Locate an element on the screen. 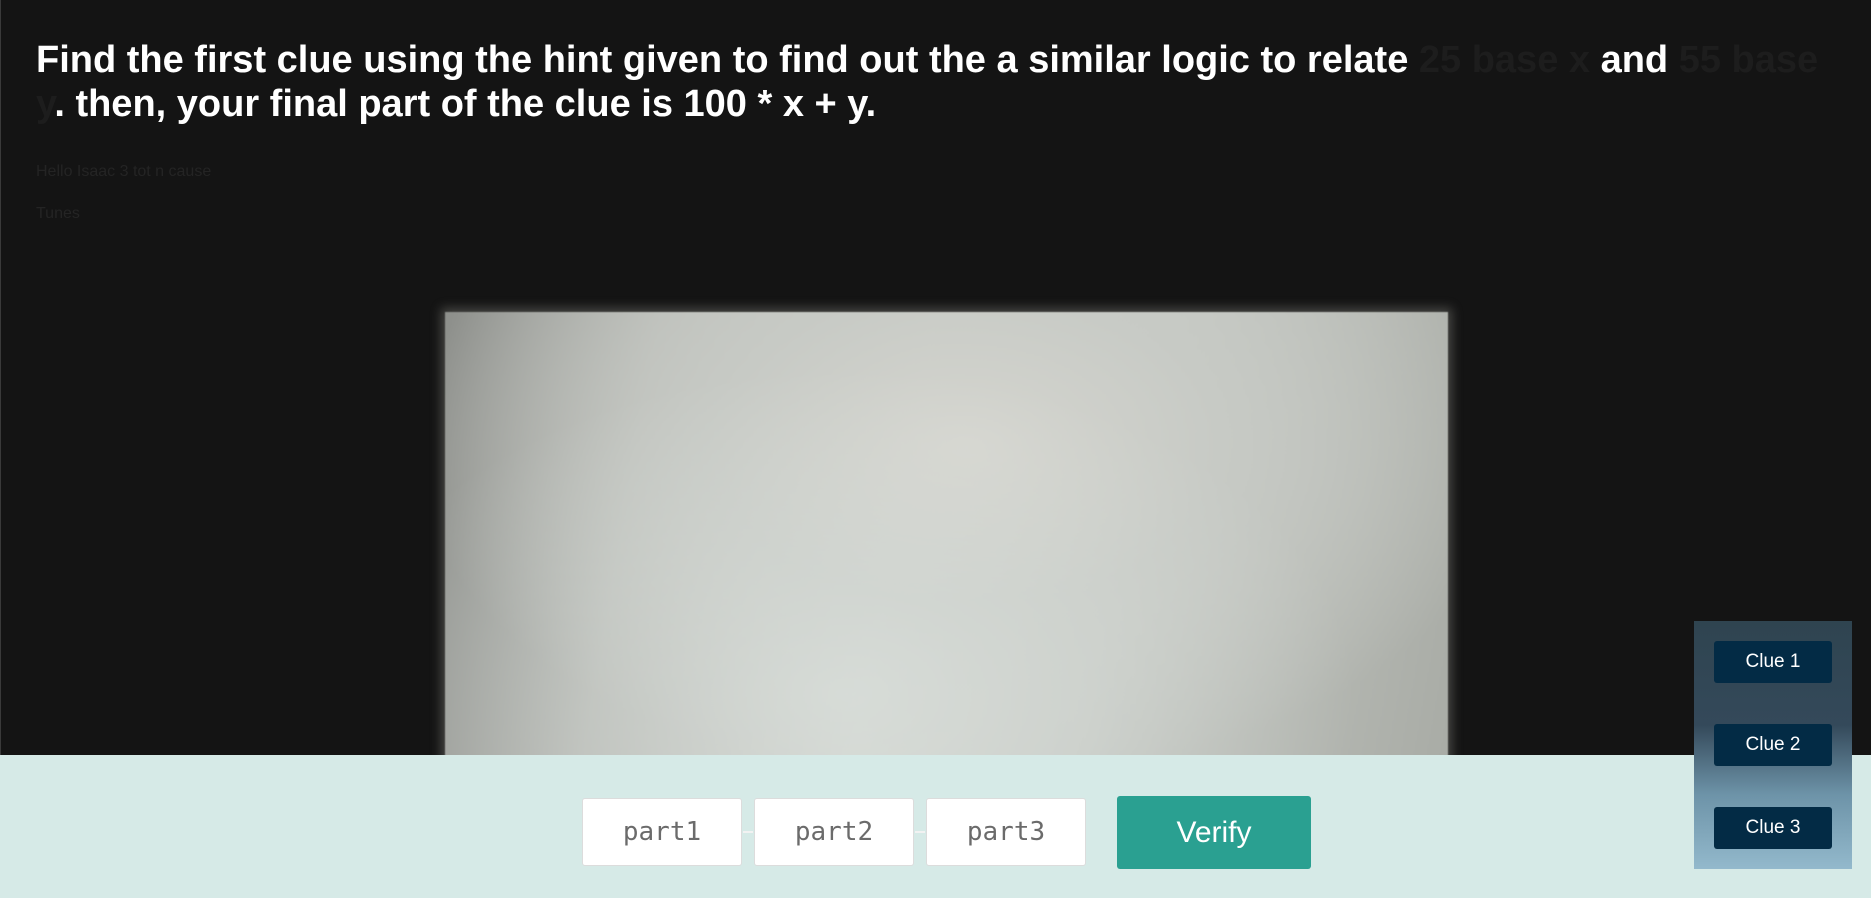 The height and width of the screenshot is (898, 1871). clue-panel: Clue 1 Clue 2 Clue 3 is located at coordinates (1773, 745).